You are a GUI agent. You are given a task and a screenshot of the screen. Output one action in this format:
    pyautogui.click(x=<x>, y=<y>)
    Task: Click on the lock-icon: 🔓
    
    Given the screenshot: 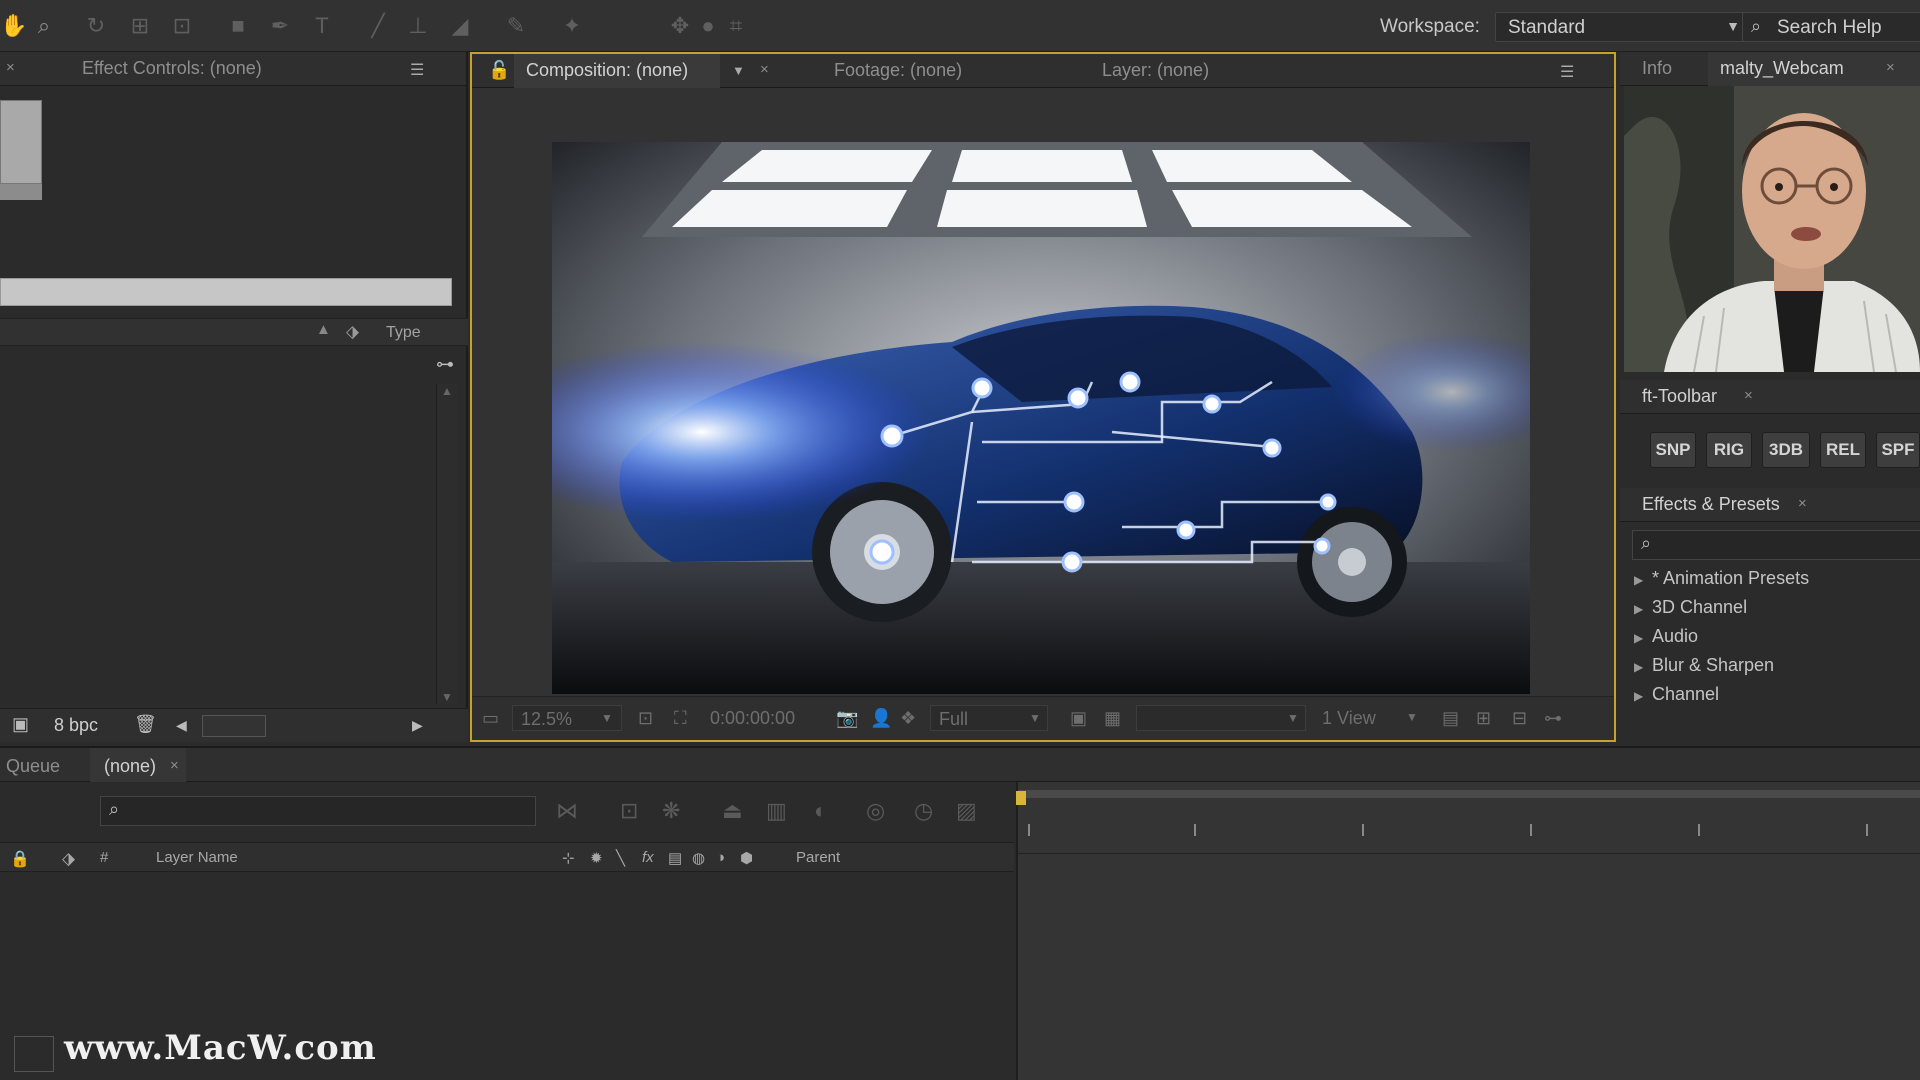 What is the action you would take?
    pyautogui.click(x=499, y=70)
    